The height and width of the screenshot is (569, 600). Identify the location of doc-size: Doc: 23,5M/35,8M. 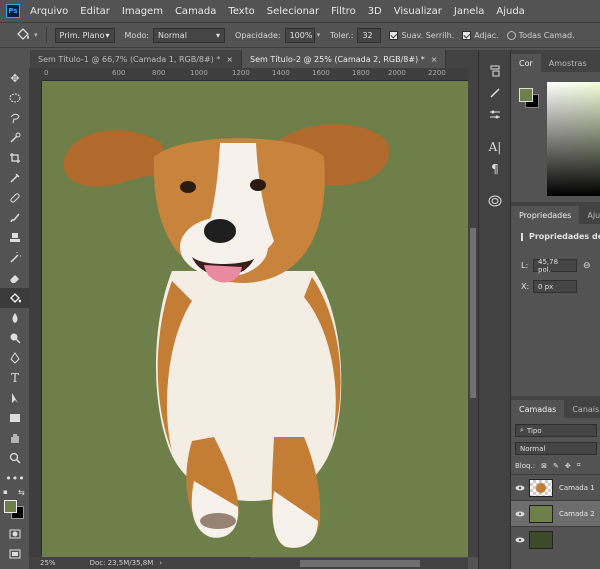
(121, 563).